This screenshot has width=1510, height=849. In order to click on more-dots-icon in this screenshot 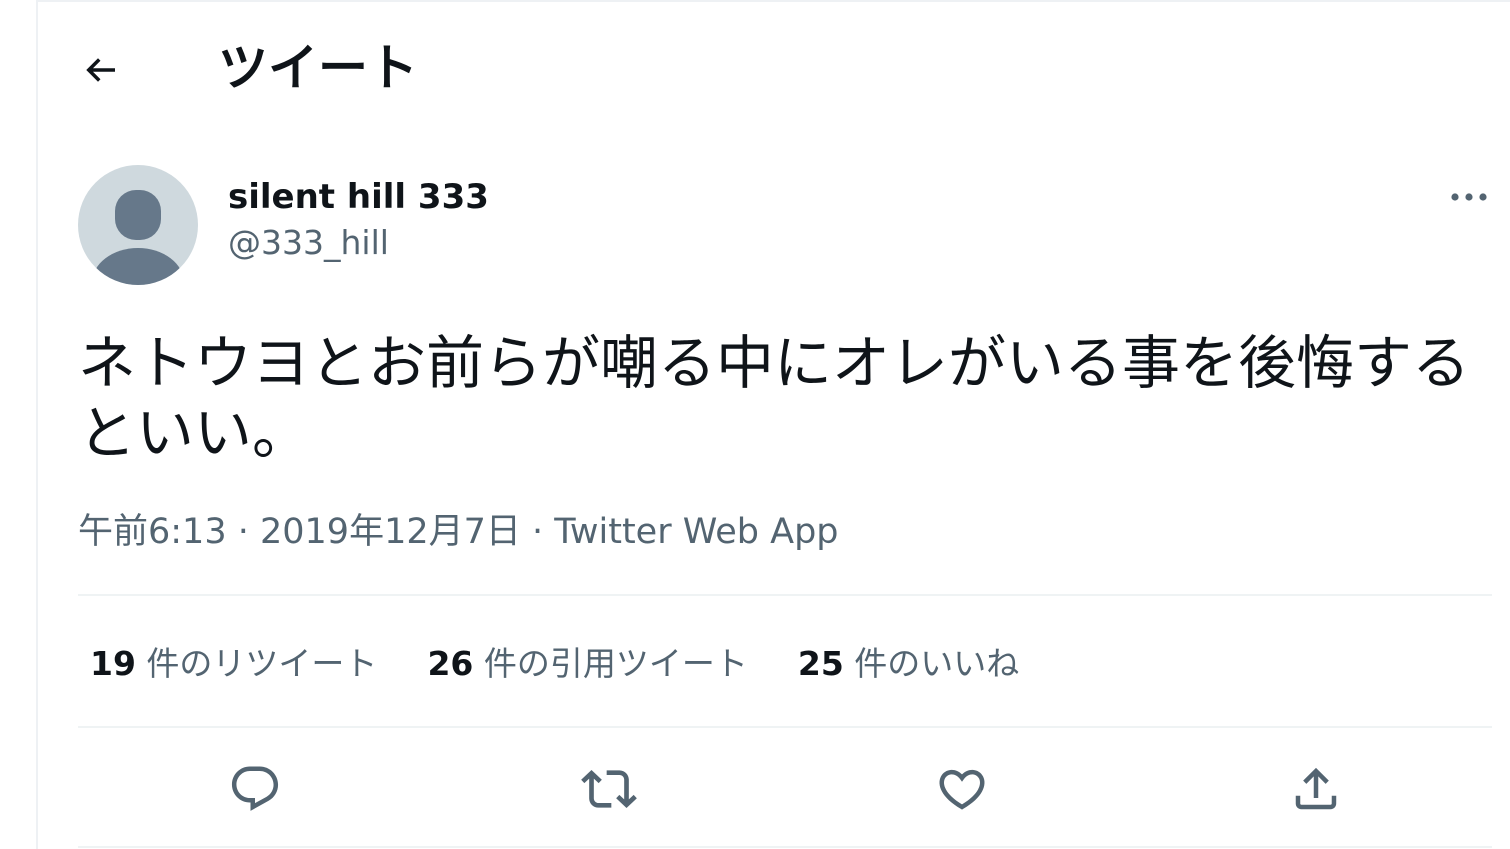, I will do `click(1469, 197)`.